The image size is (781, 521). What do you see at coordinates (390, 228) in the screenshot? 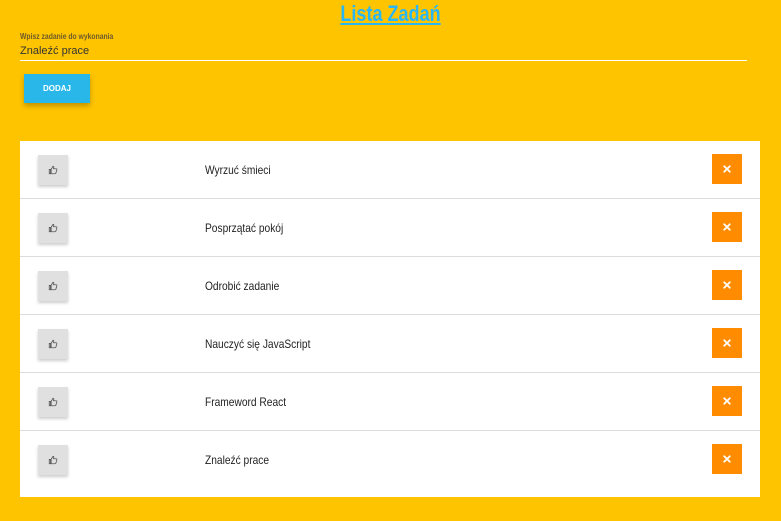
I see `task-row: Posprzątać pokój` at bounding box center [390, 228].